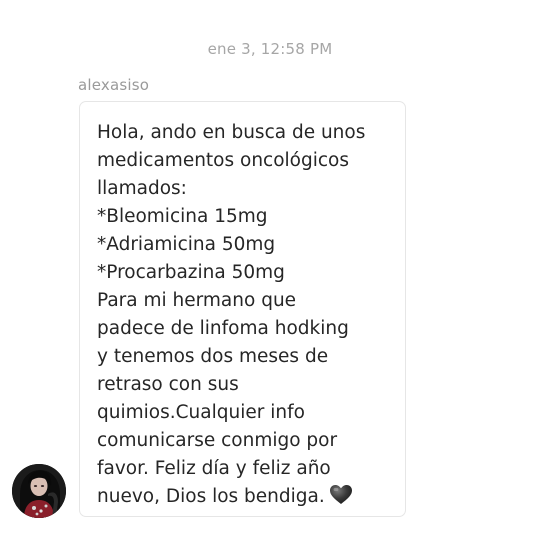 The height and width of the screenshot is (540, 540). Describe the element at coordinates (231, 132) in the screenshot. I see `message-line: Hola, ando en busca de unos` at that location.